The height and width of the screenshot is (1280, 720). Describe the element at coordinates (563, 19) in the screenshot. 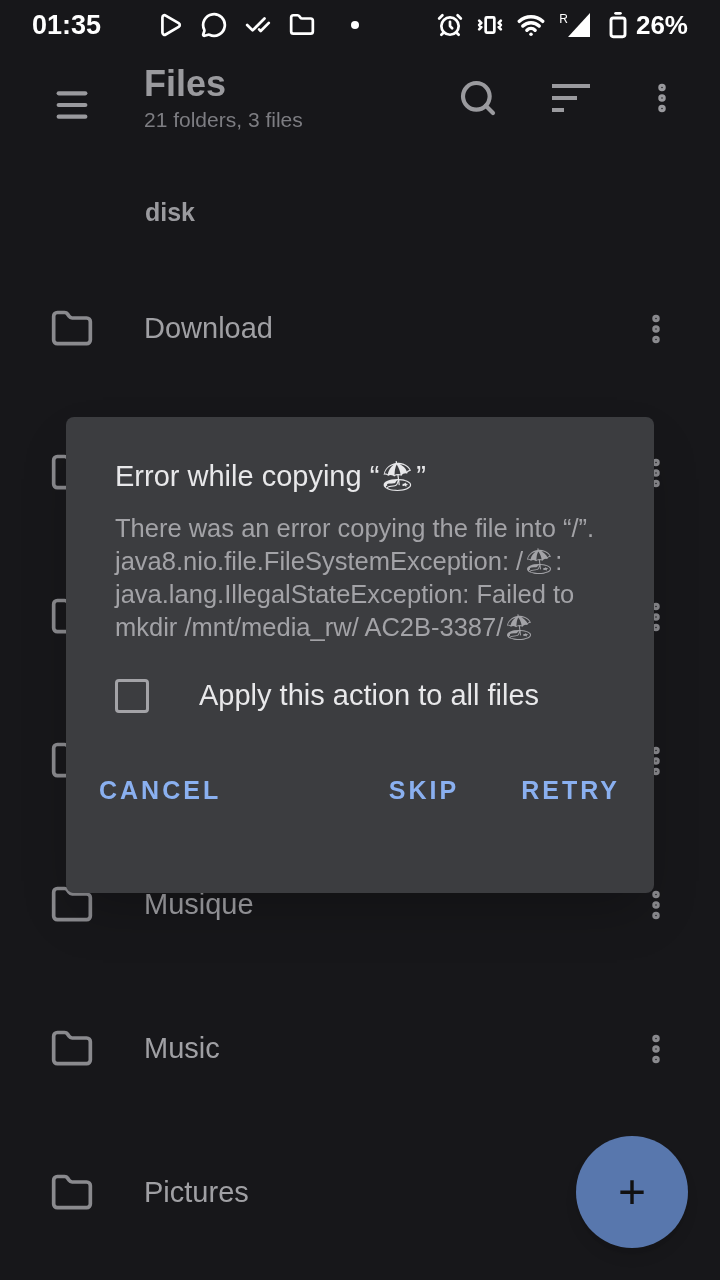

I see `roaming-label: R` at that location.